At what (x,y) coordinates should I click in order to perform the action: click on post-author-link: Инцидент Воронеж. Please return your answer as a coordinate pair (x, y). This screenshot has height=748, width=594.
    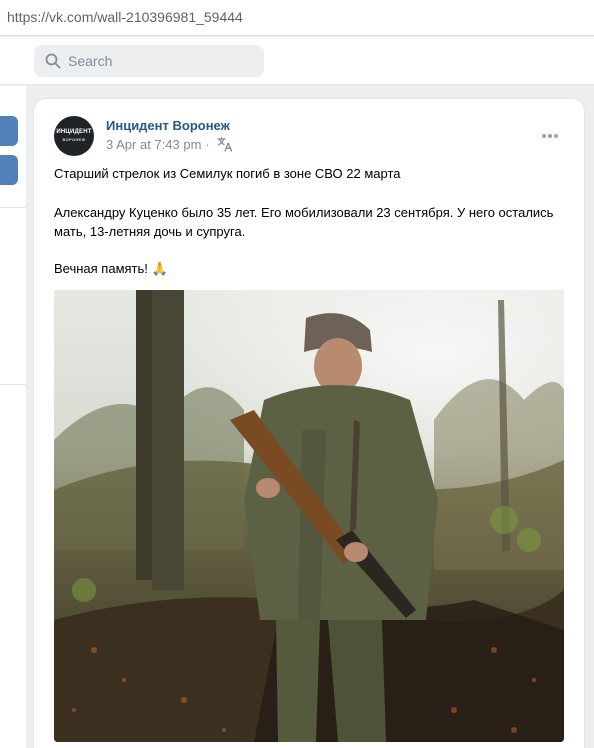
    Looking at the image, I should click on (168, 125).